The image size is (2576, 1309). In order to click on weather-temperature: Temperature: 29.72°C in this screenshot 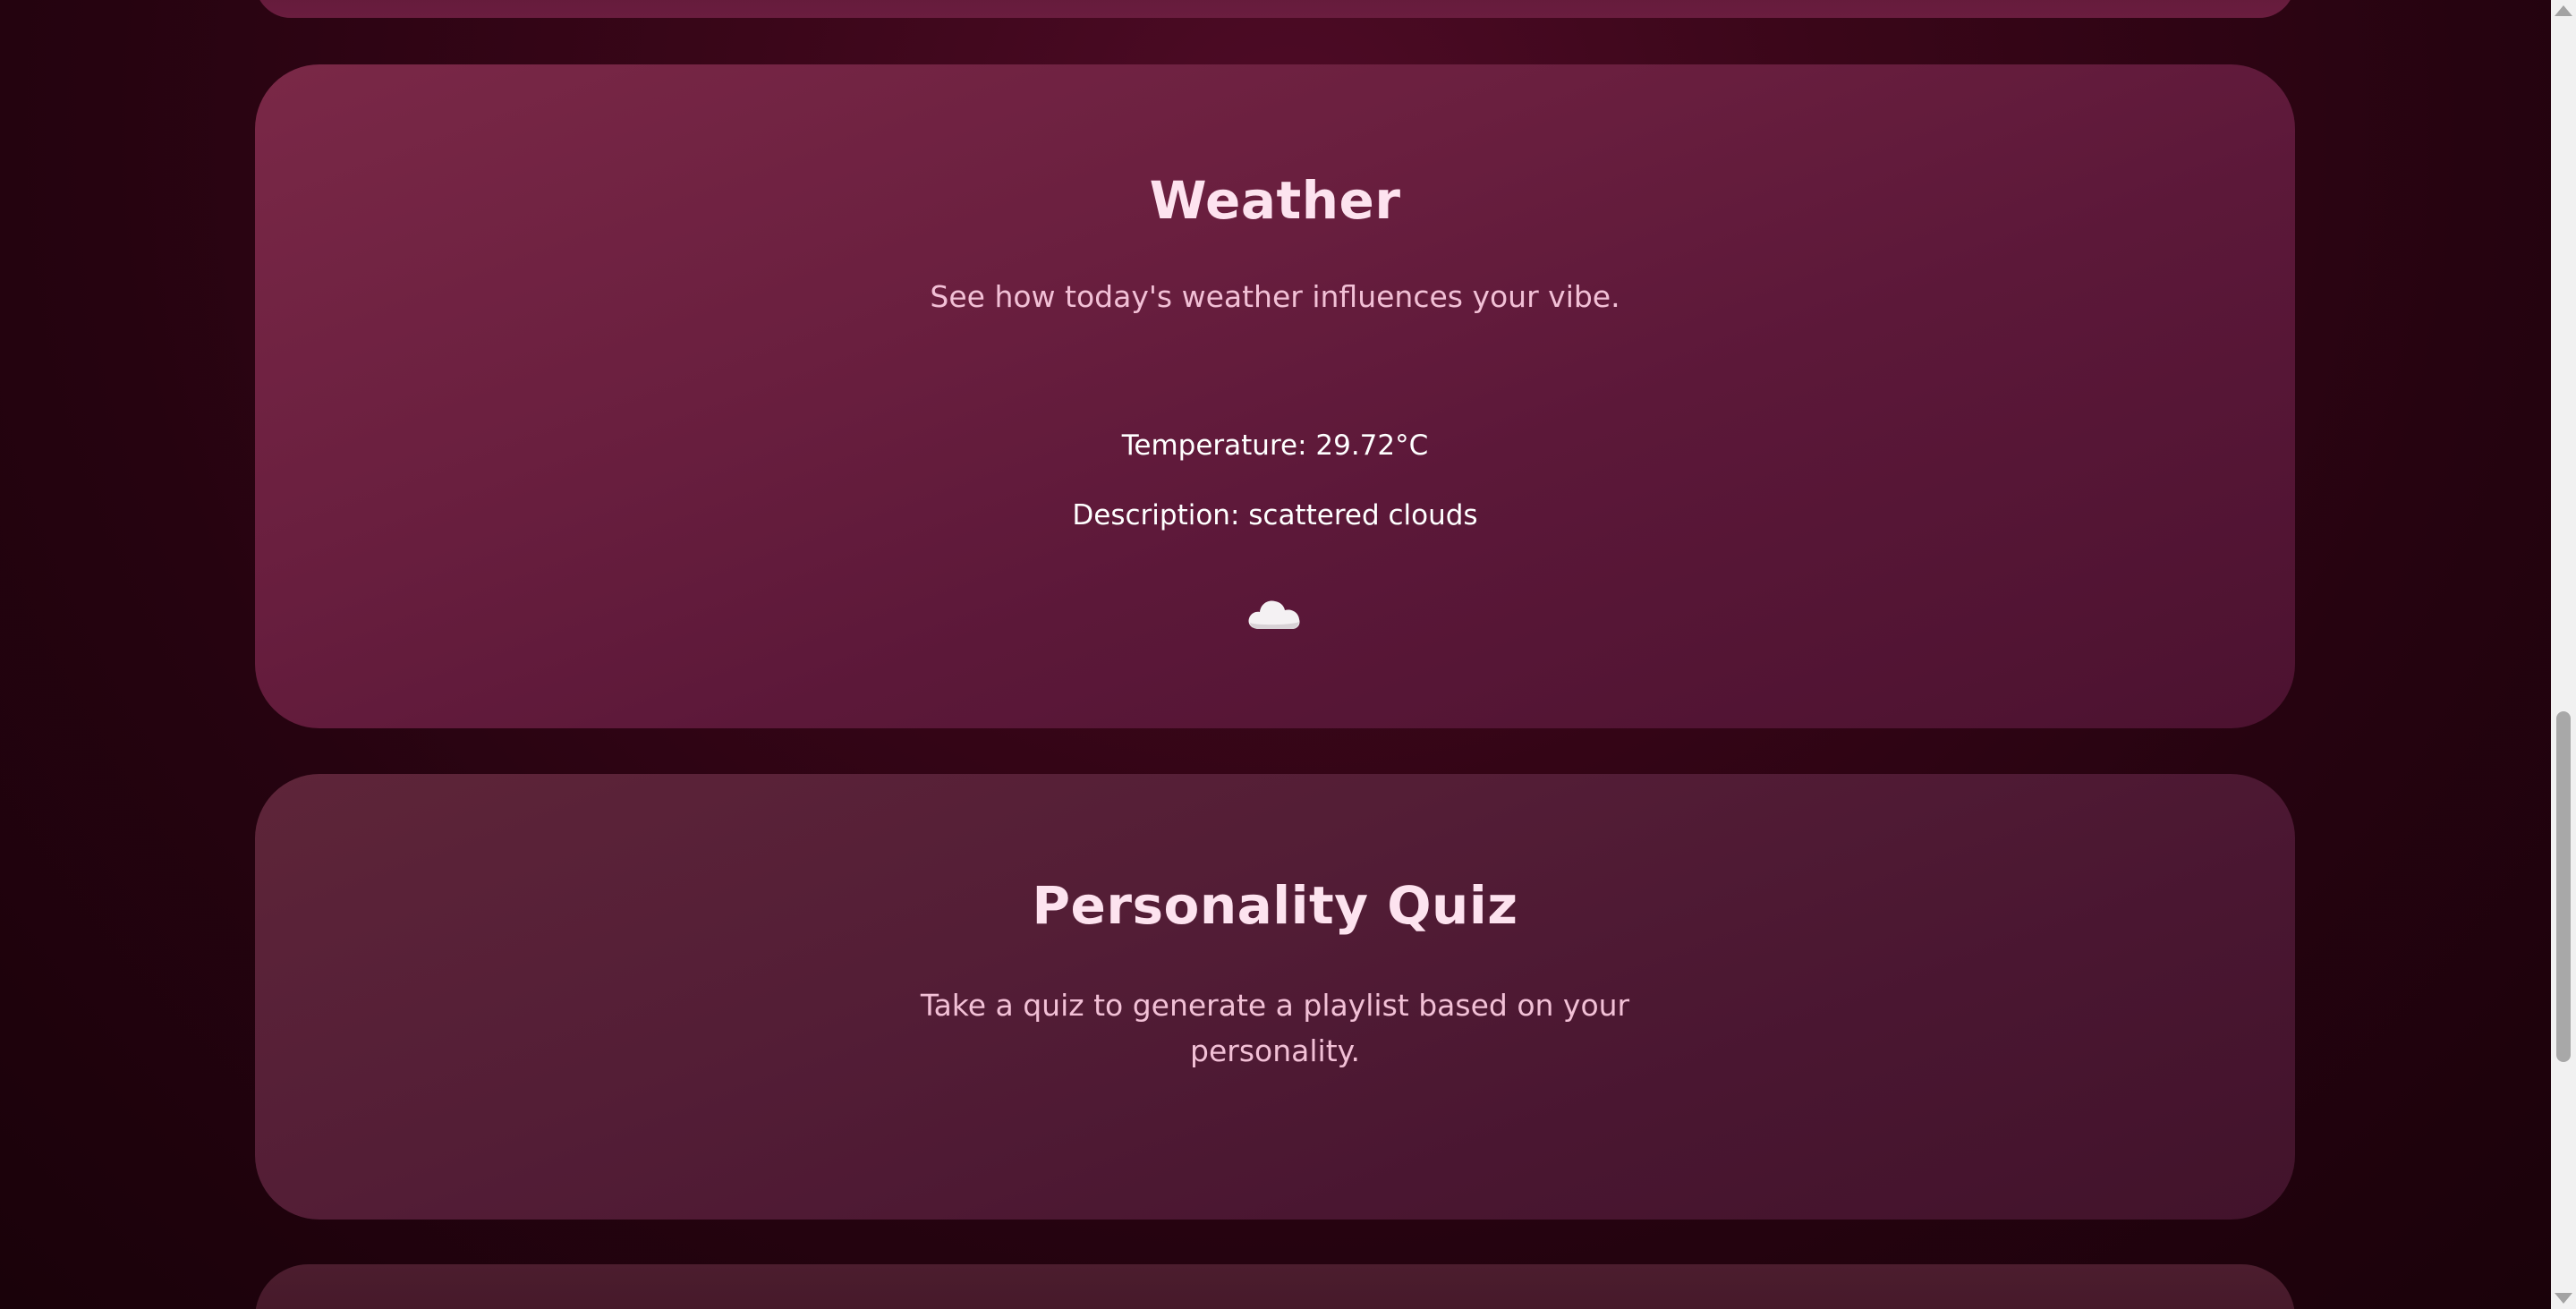, I will do `click(1275, 445)`.